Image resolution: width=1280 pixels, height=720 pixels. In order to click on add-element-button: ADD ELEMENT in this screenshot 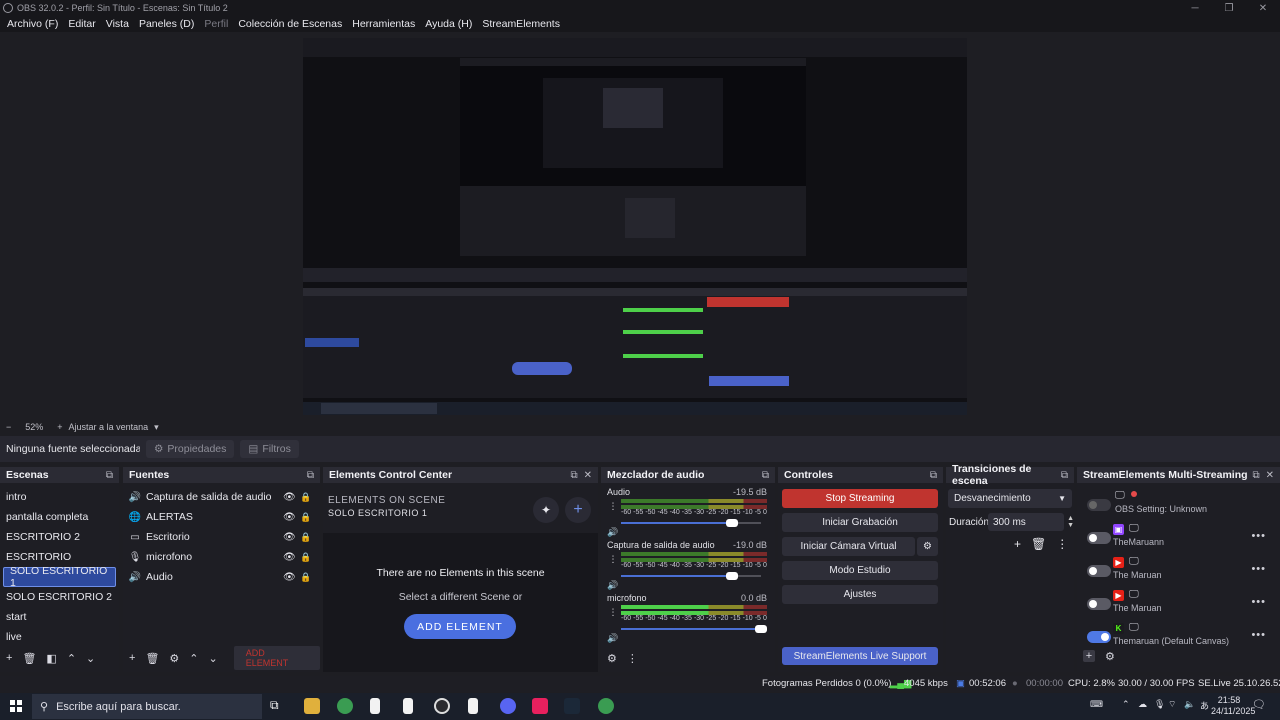, I will do `click(276, 658)`.